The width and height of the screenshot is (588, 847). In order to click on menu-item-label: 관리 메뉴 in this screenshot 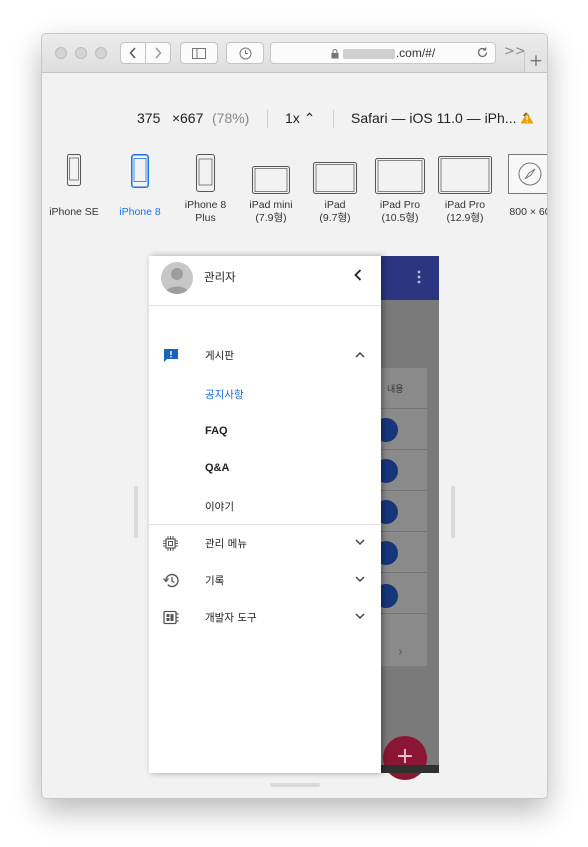, I will do `click(226, 544)`.